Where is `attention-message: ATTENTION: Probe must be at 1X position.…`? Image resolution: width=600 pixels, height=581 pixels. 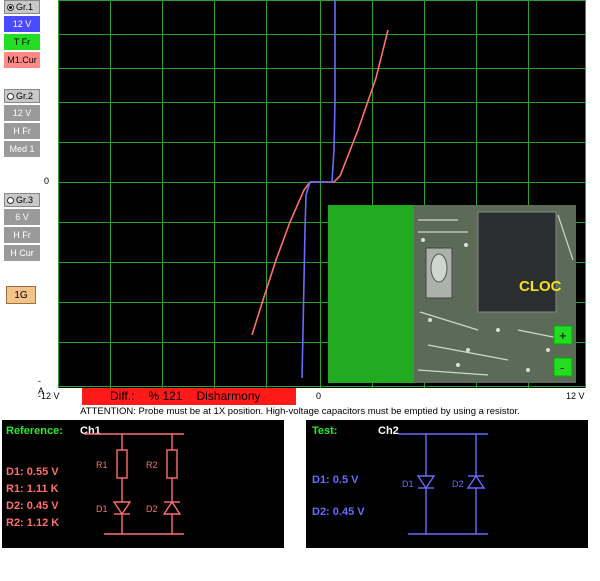
attention-message: ATTENTION: Probe must be at 1X position.… is located at coordinates (300, 411).